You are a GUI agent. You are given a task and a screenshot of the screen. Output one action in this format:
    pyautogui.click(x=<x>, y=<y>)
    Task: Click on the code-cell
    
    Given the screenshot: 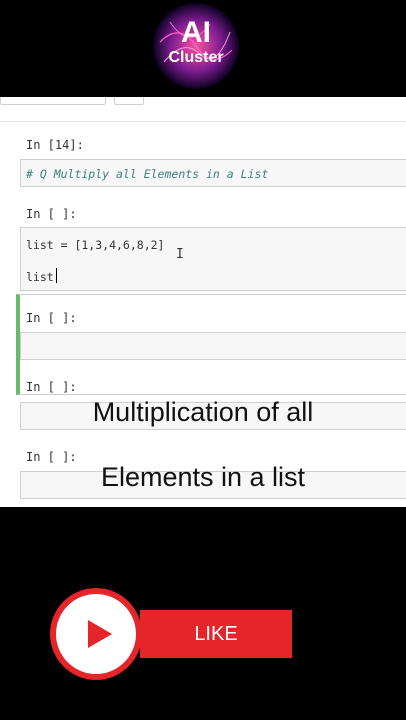 What is the action you would take?
    pyautogui.click(x=213, y=346)
    